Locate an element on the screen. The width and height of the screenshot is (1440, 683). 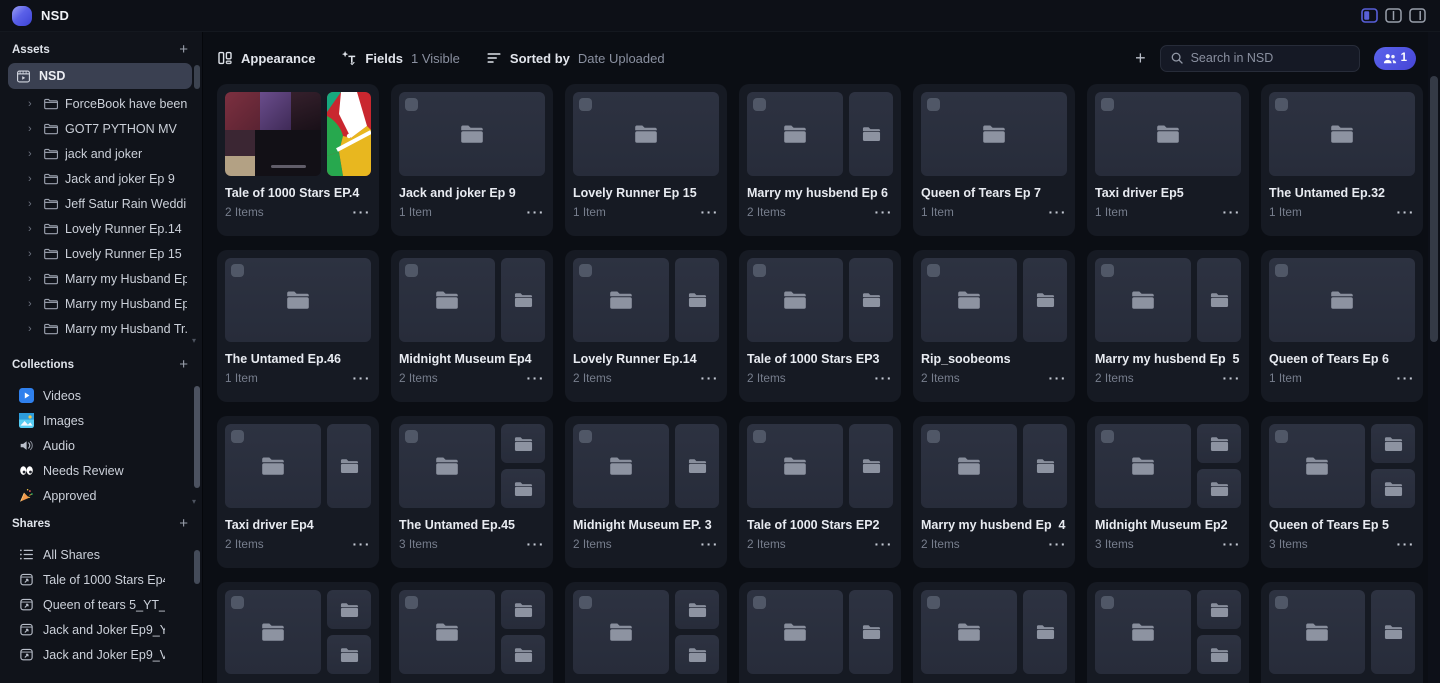
asset-card: Lovely Runner Ep 15 1 Item ··· is located at coordinates (646, 160).